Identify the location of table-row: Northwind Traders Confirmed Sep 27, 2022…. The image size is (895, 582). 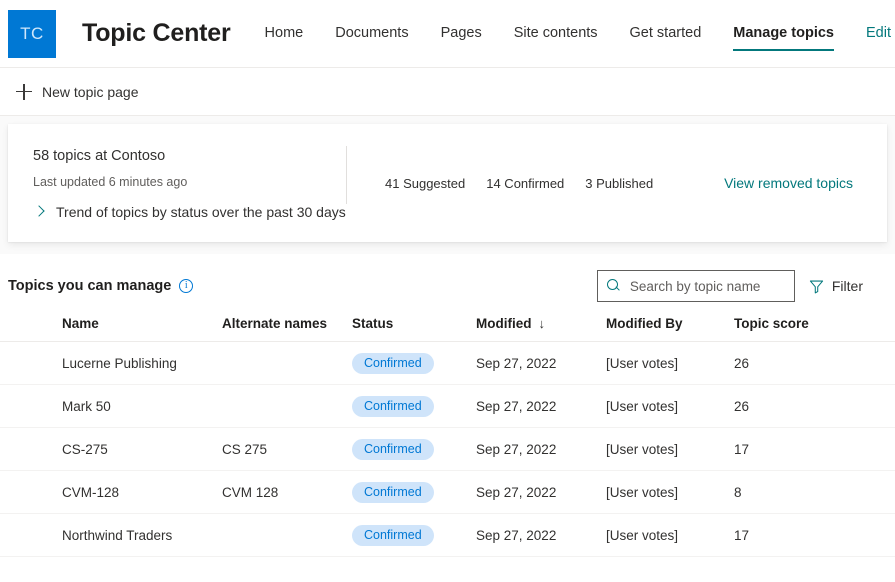
(447, 535).